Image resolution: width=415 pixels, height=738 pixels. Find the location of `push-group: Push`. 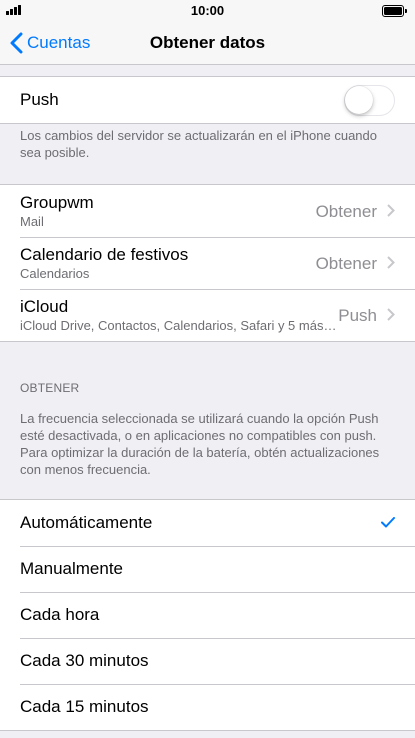

push-group: Push is located at coordinates (207, 100).